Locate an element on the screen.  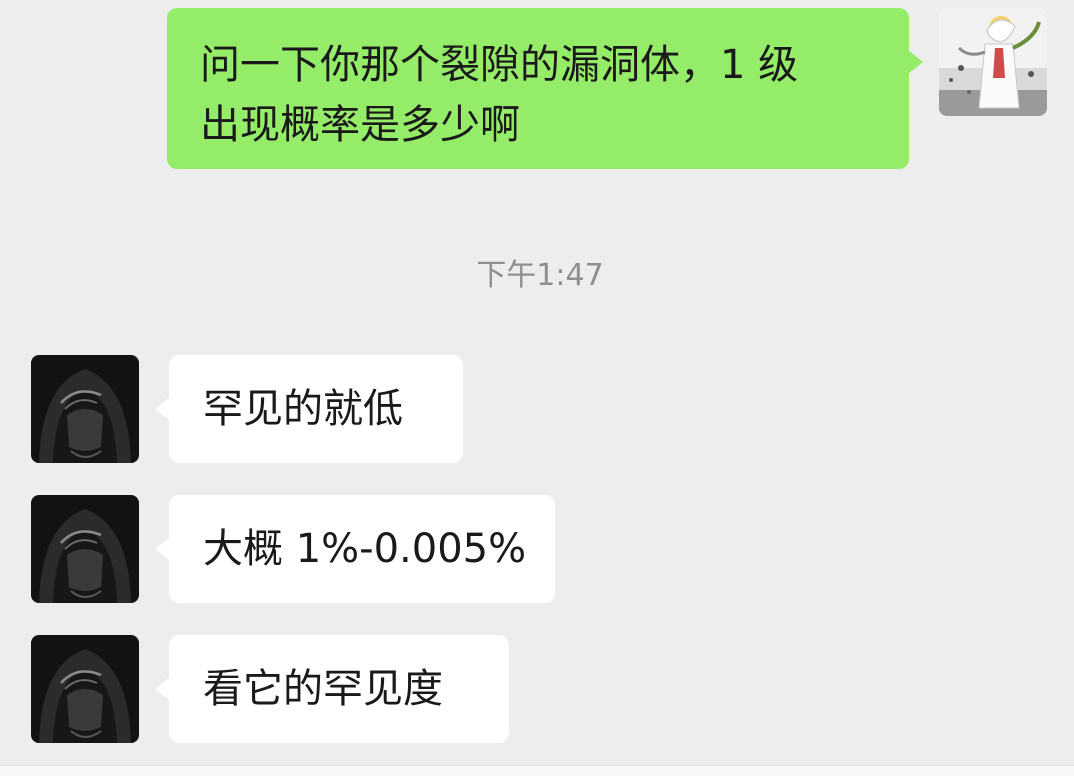
sender-avatar is located at coordinates (993, 62).